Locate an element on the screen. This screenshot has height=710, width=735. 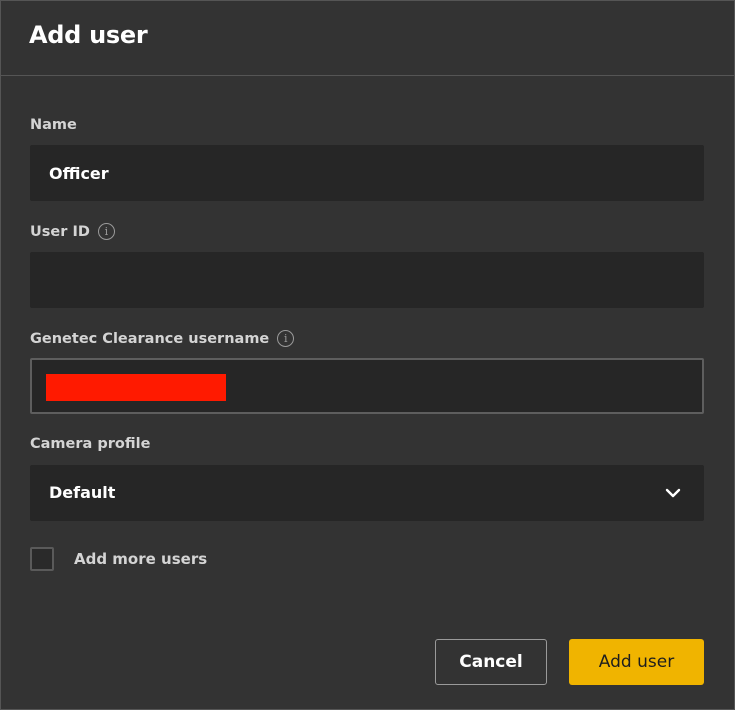
user-id-field is located at coordinates (367, 280).